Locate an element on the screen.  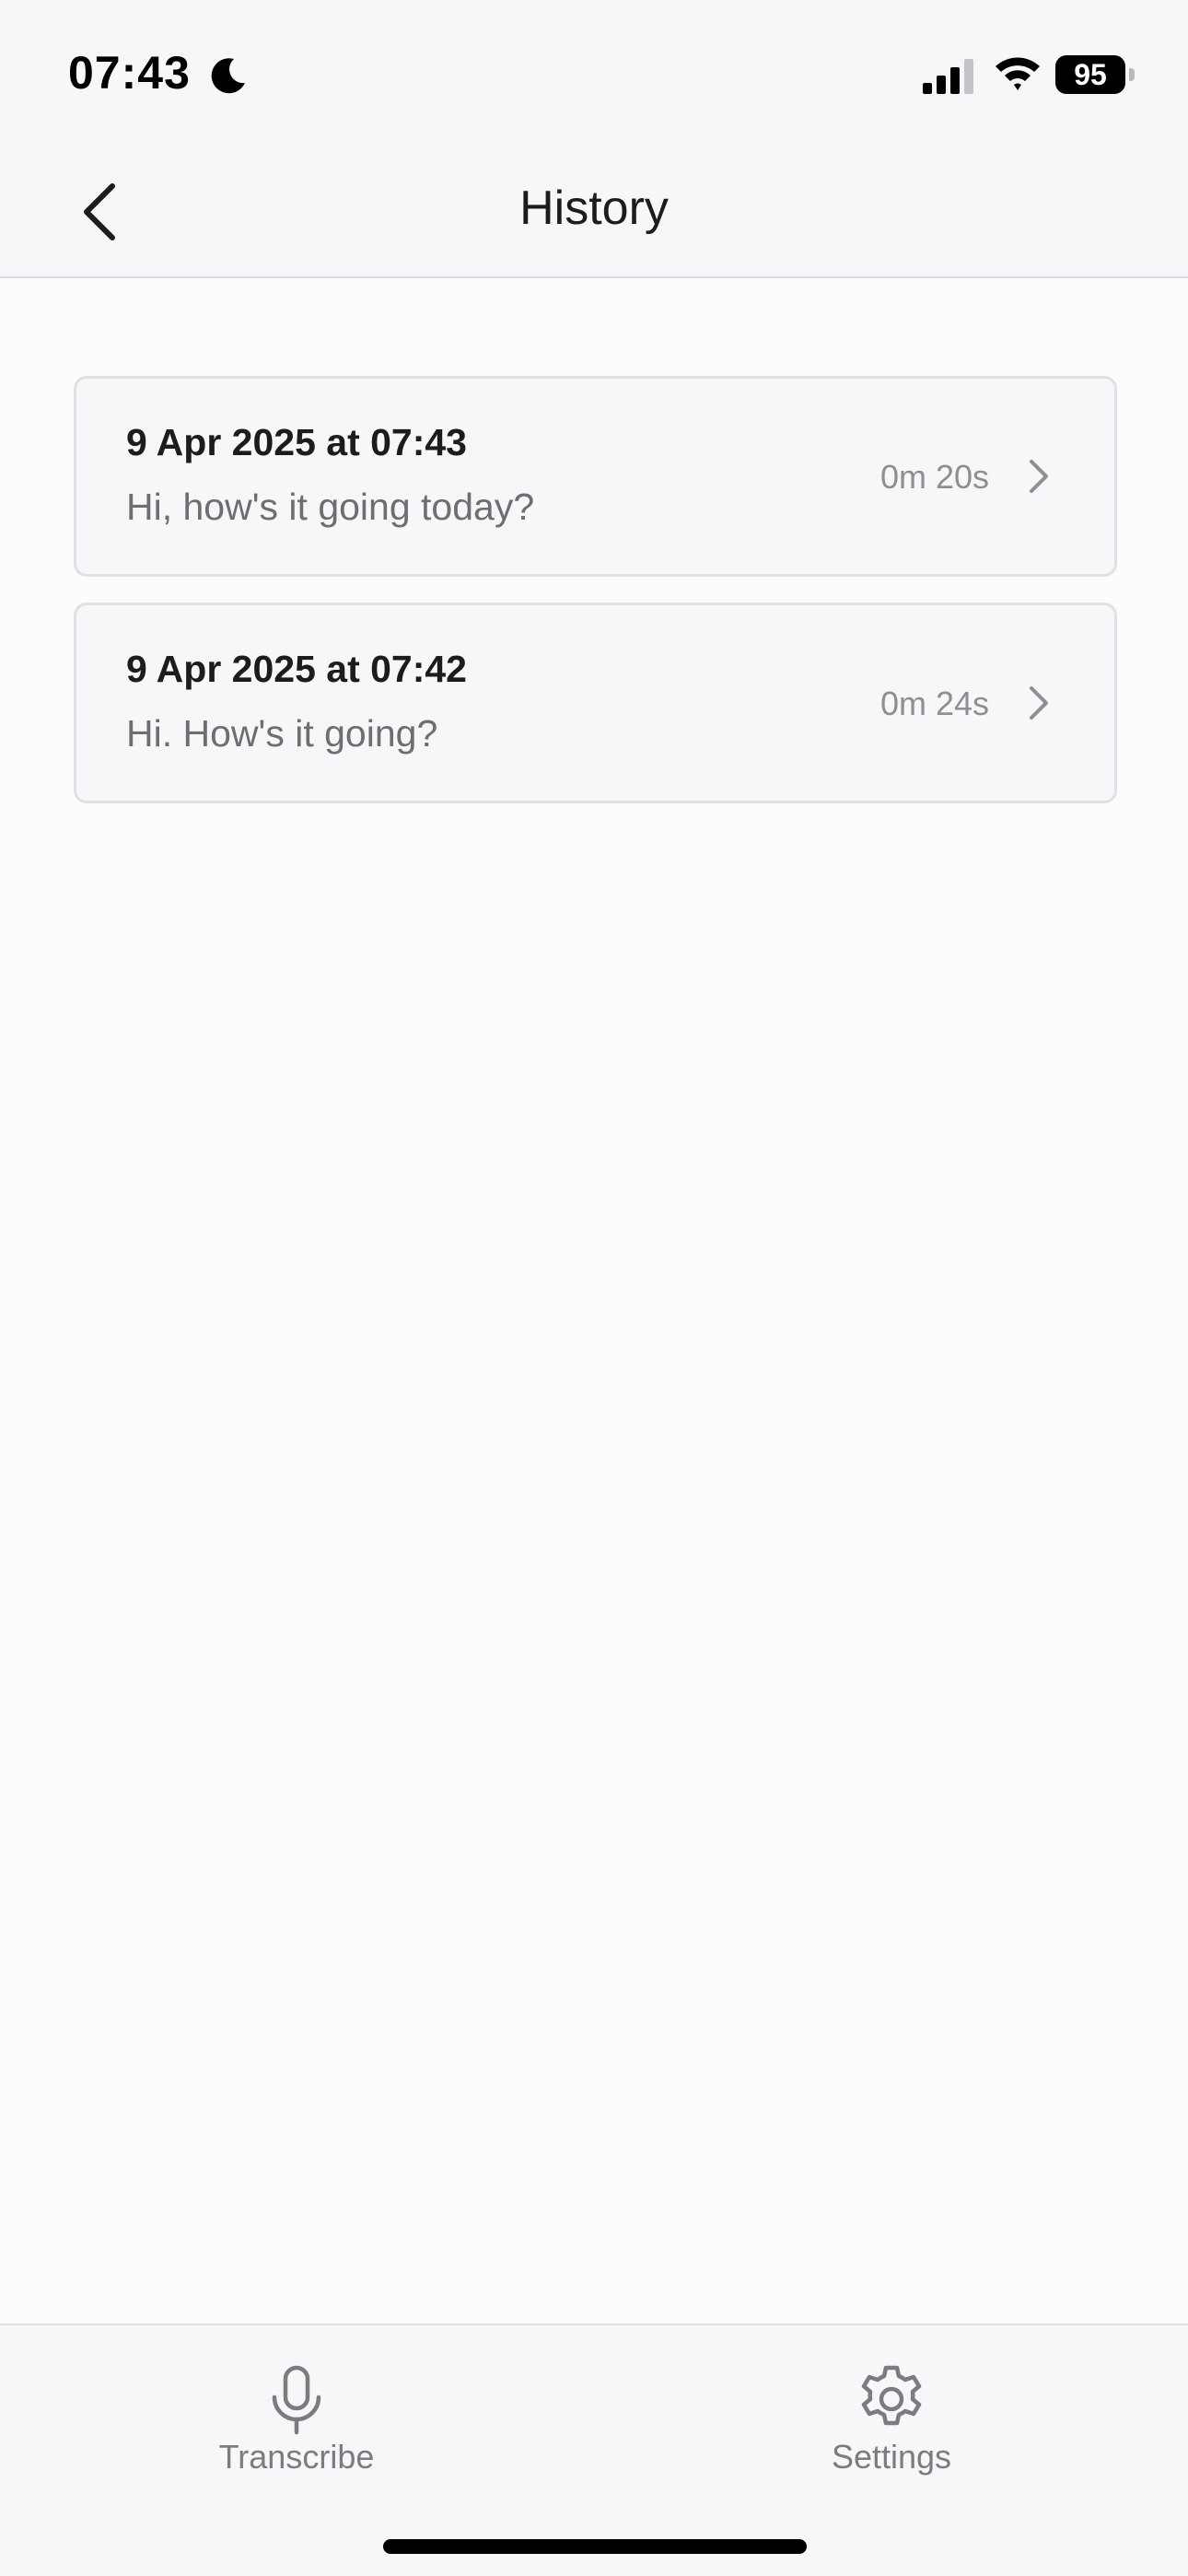
history-item-preview: Hi, how's it going today? is located at coordinates (330, 507).